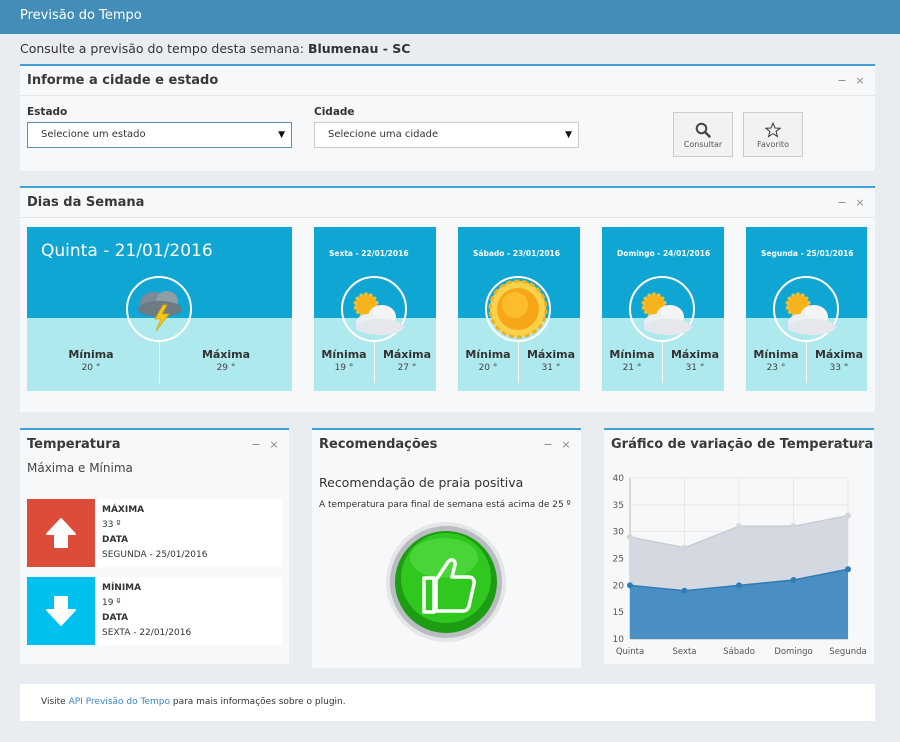 The width and height of the screenshot is (900, 742). What do you see at coordinates (154, 611) in the screenshot?
I see `min-temp-item: MÍNIMA 19 º DATA SEXTA - 22/01/2016` at bounding box center [154, 611].